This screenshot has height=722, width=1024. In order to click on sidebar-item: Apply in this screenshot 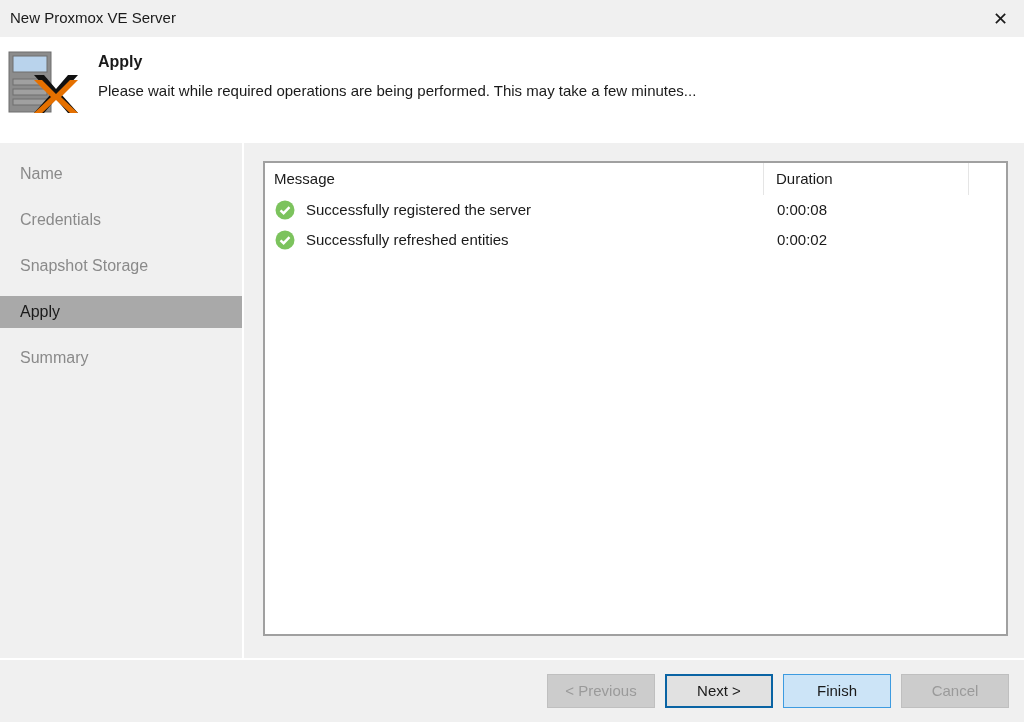, I will do `click(121, 312)`.